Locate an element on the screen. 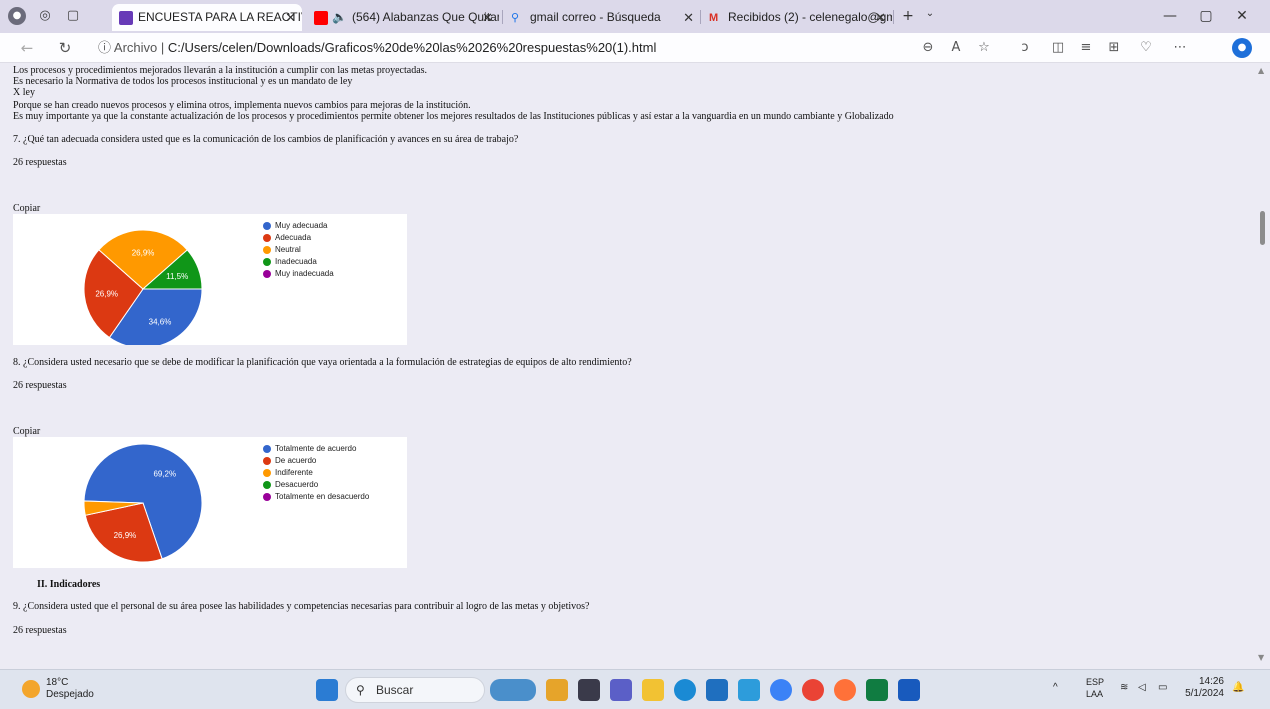 The width and height of the screenshot is (1270, 709). weather-desc: Despejado is located at coordinates (70, 695).